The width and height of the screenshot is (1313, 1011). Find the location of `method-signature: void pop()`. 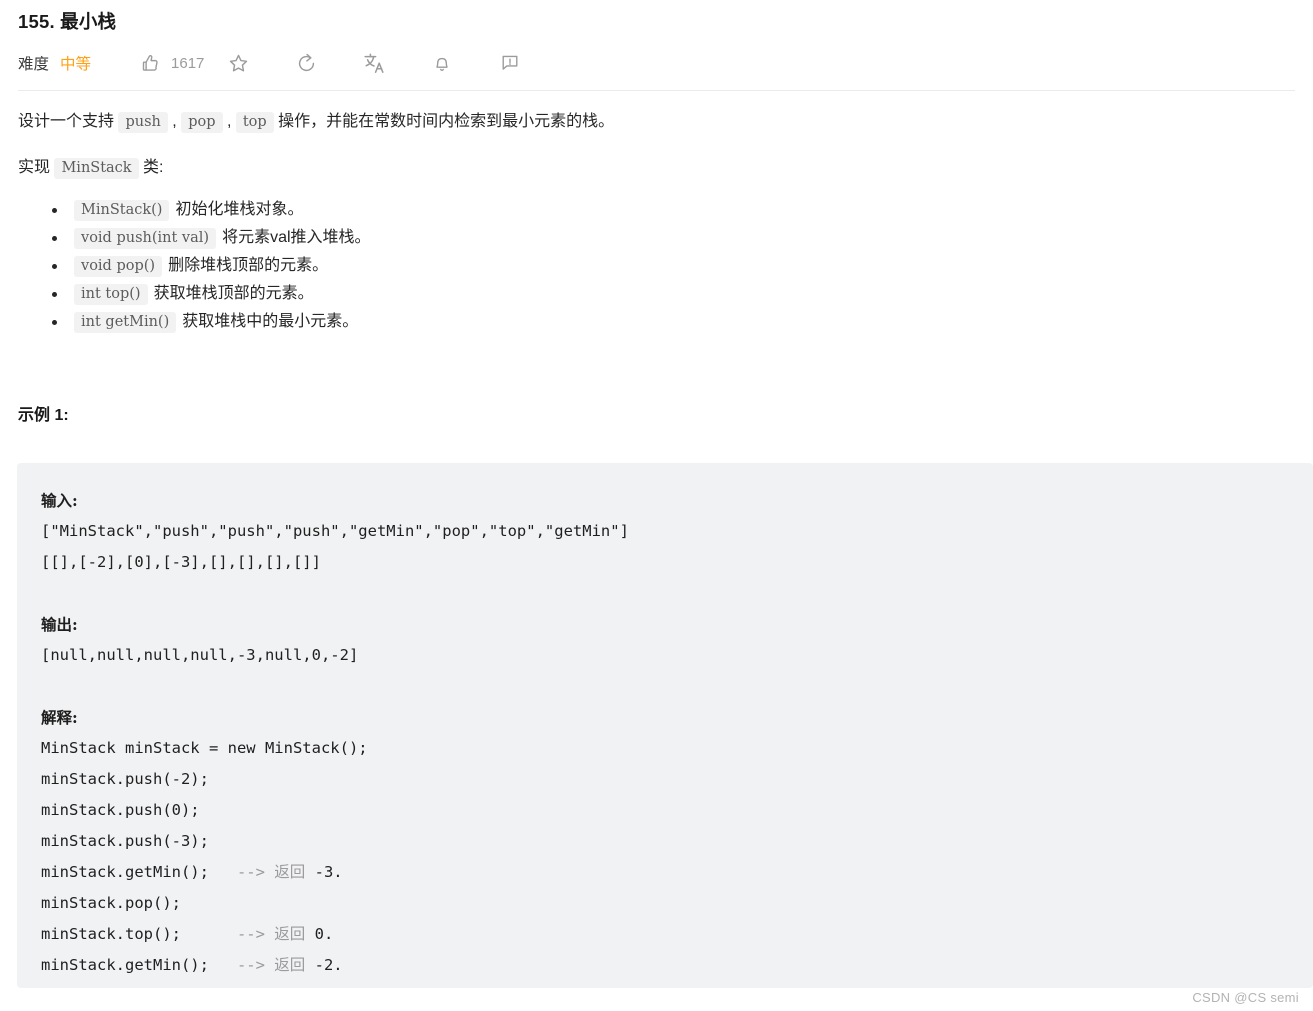

method-signature: void pop() is located at coordinates (118, 266).